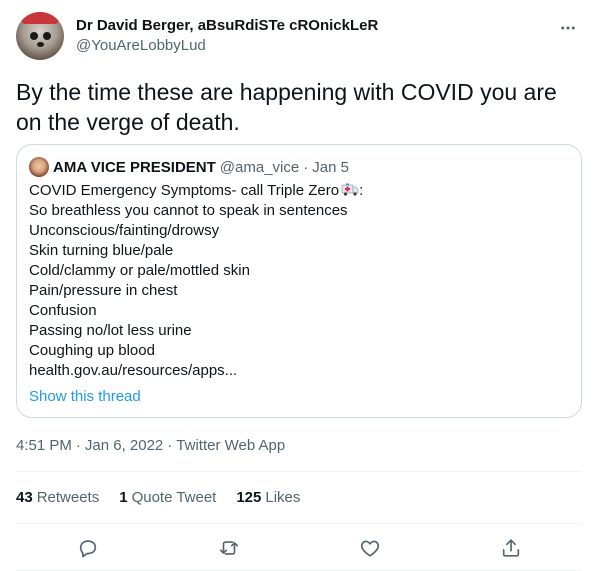 Image resolution: width=598 pixels, height=571 pixels. I want to click on quote-tweets-stat: 1 Quote Tweet, so click(167, 498).